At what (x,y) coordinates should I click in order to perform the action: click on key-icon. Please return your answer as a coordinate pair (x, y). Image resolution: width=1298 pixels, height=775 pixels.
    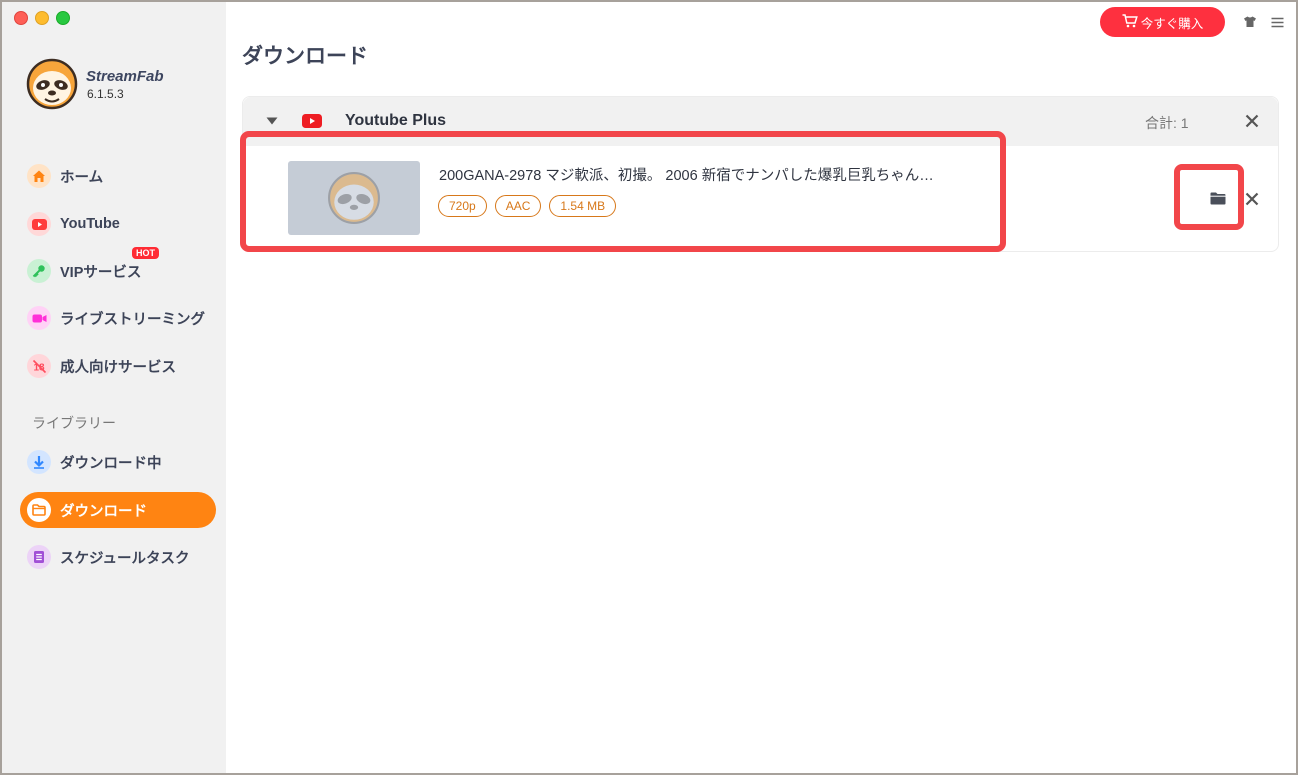
    Looking at the image, I should click on (39, 271).